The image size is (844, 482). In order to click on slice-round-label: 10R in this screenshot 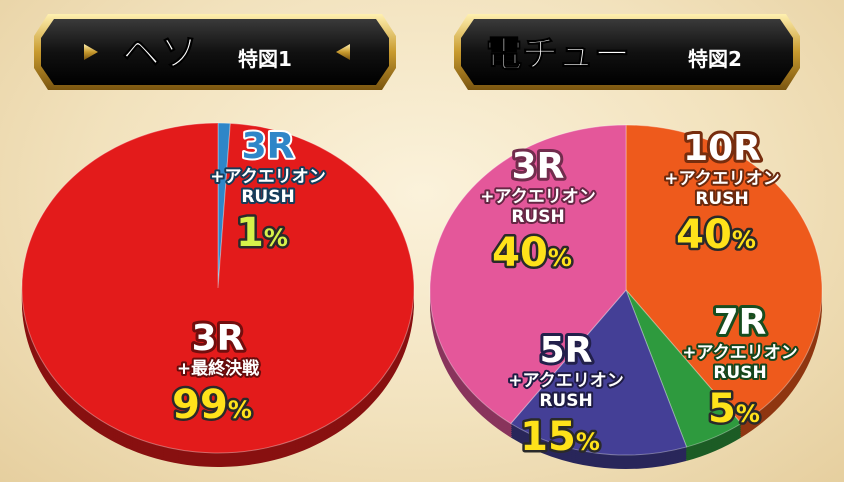, I will do `click(722, 148)`.